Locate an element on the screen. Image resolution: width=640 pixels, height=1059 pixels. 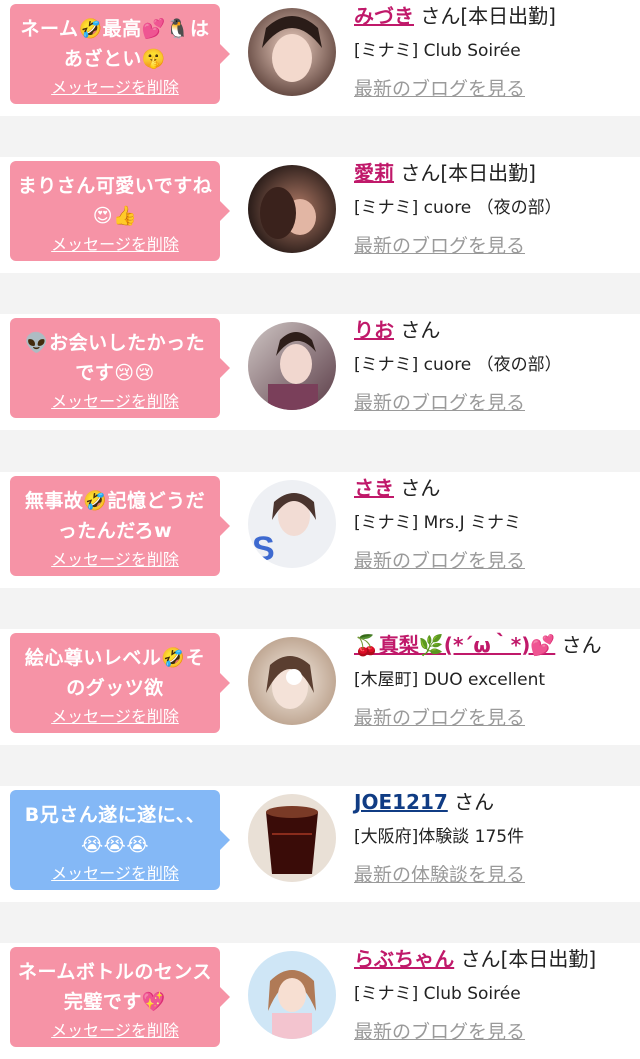
message-bubble: まりさん可愛いですね😍👍 メッセージを削除 is located at coordinates (120, 211).